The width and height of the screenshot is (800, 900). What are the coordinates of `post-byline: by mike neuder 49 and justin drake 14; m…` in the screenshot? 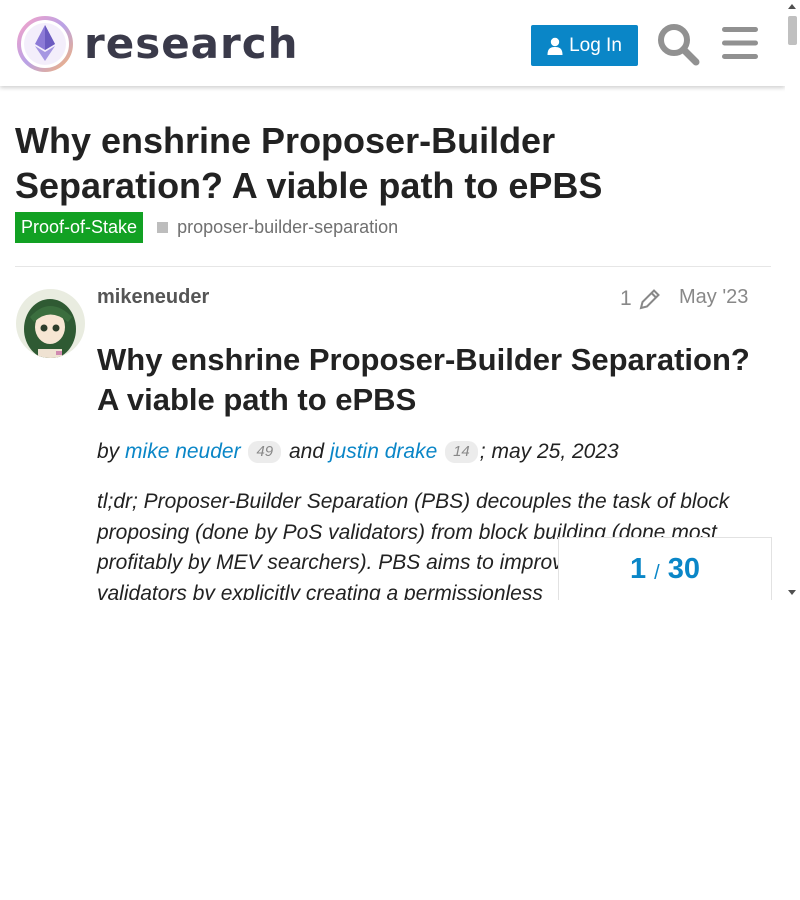 It's located at (432, 452).